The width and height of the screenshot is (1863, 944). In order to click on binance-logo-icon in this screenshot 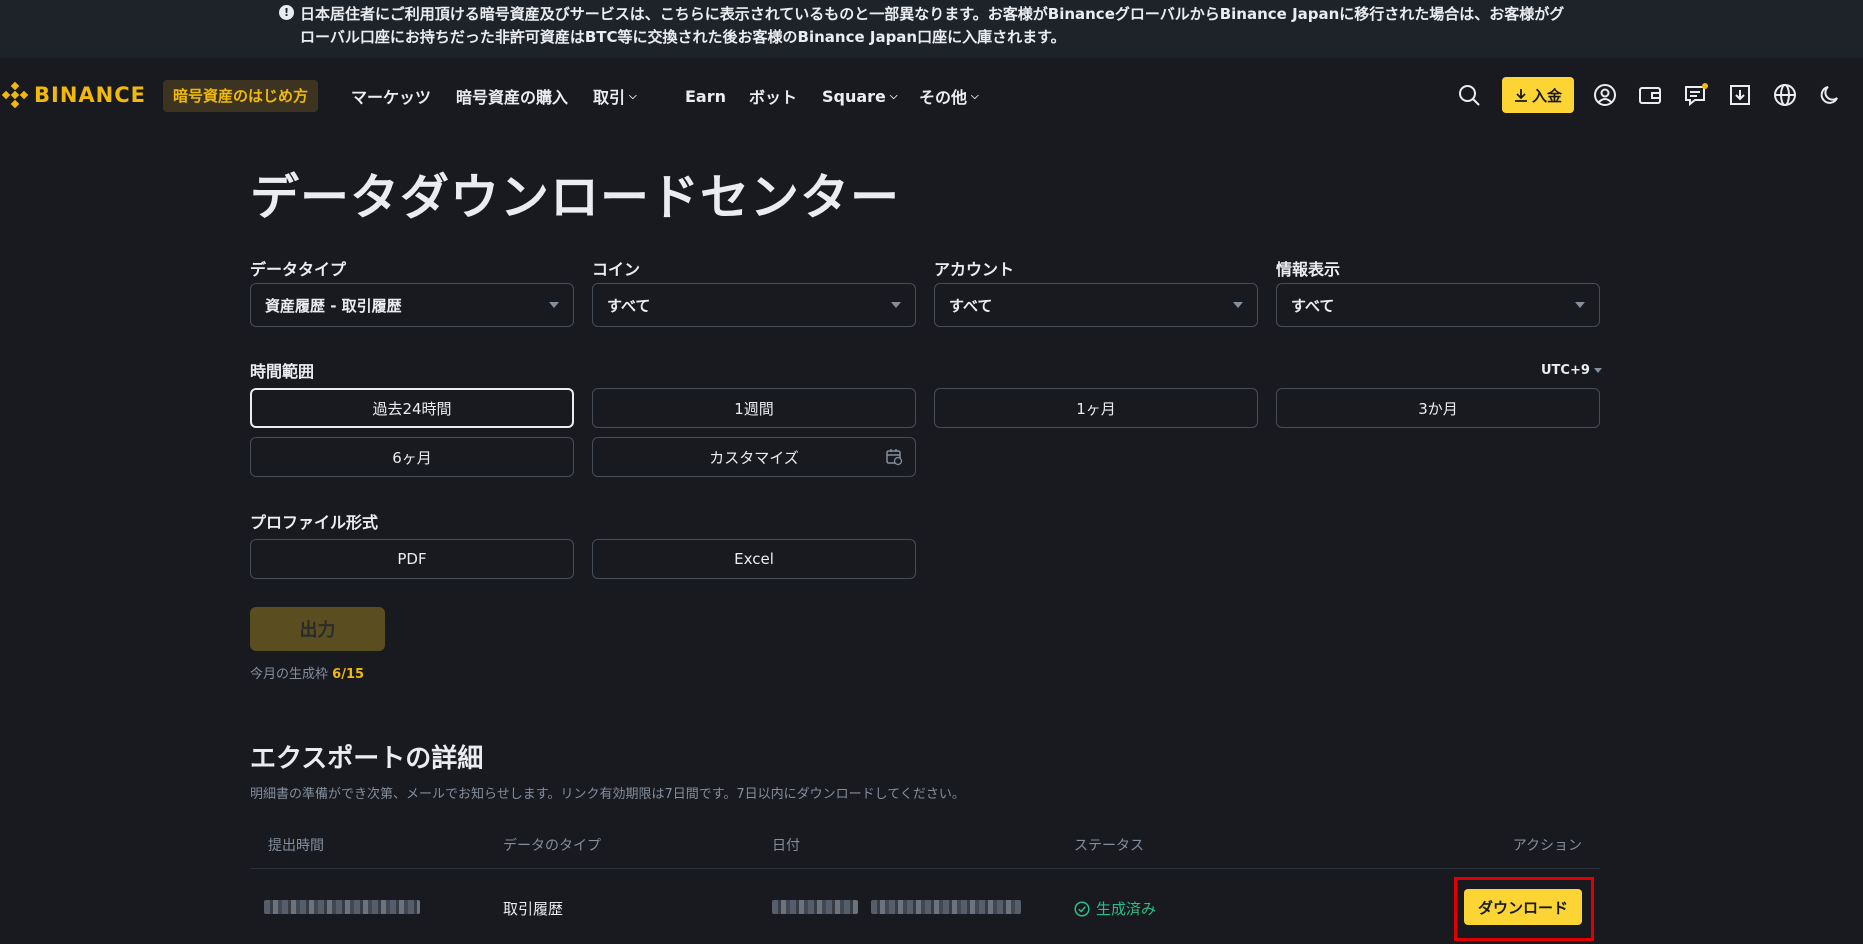, I will do `click(15, 95)`.